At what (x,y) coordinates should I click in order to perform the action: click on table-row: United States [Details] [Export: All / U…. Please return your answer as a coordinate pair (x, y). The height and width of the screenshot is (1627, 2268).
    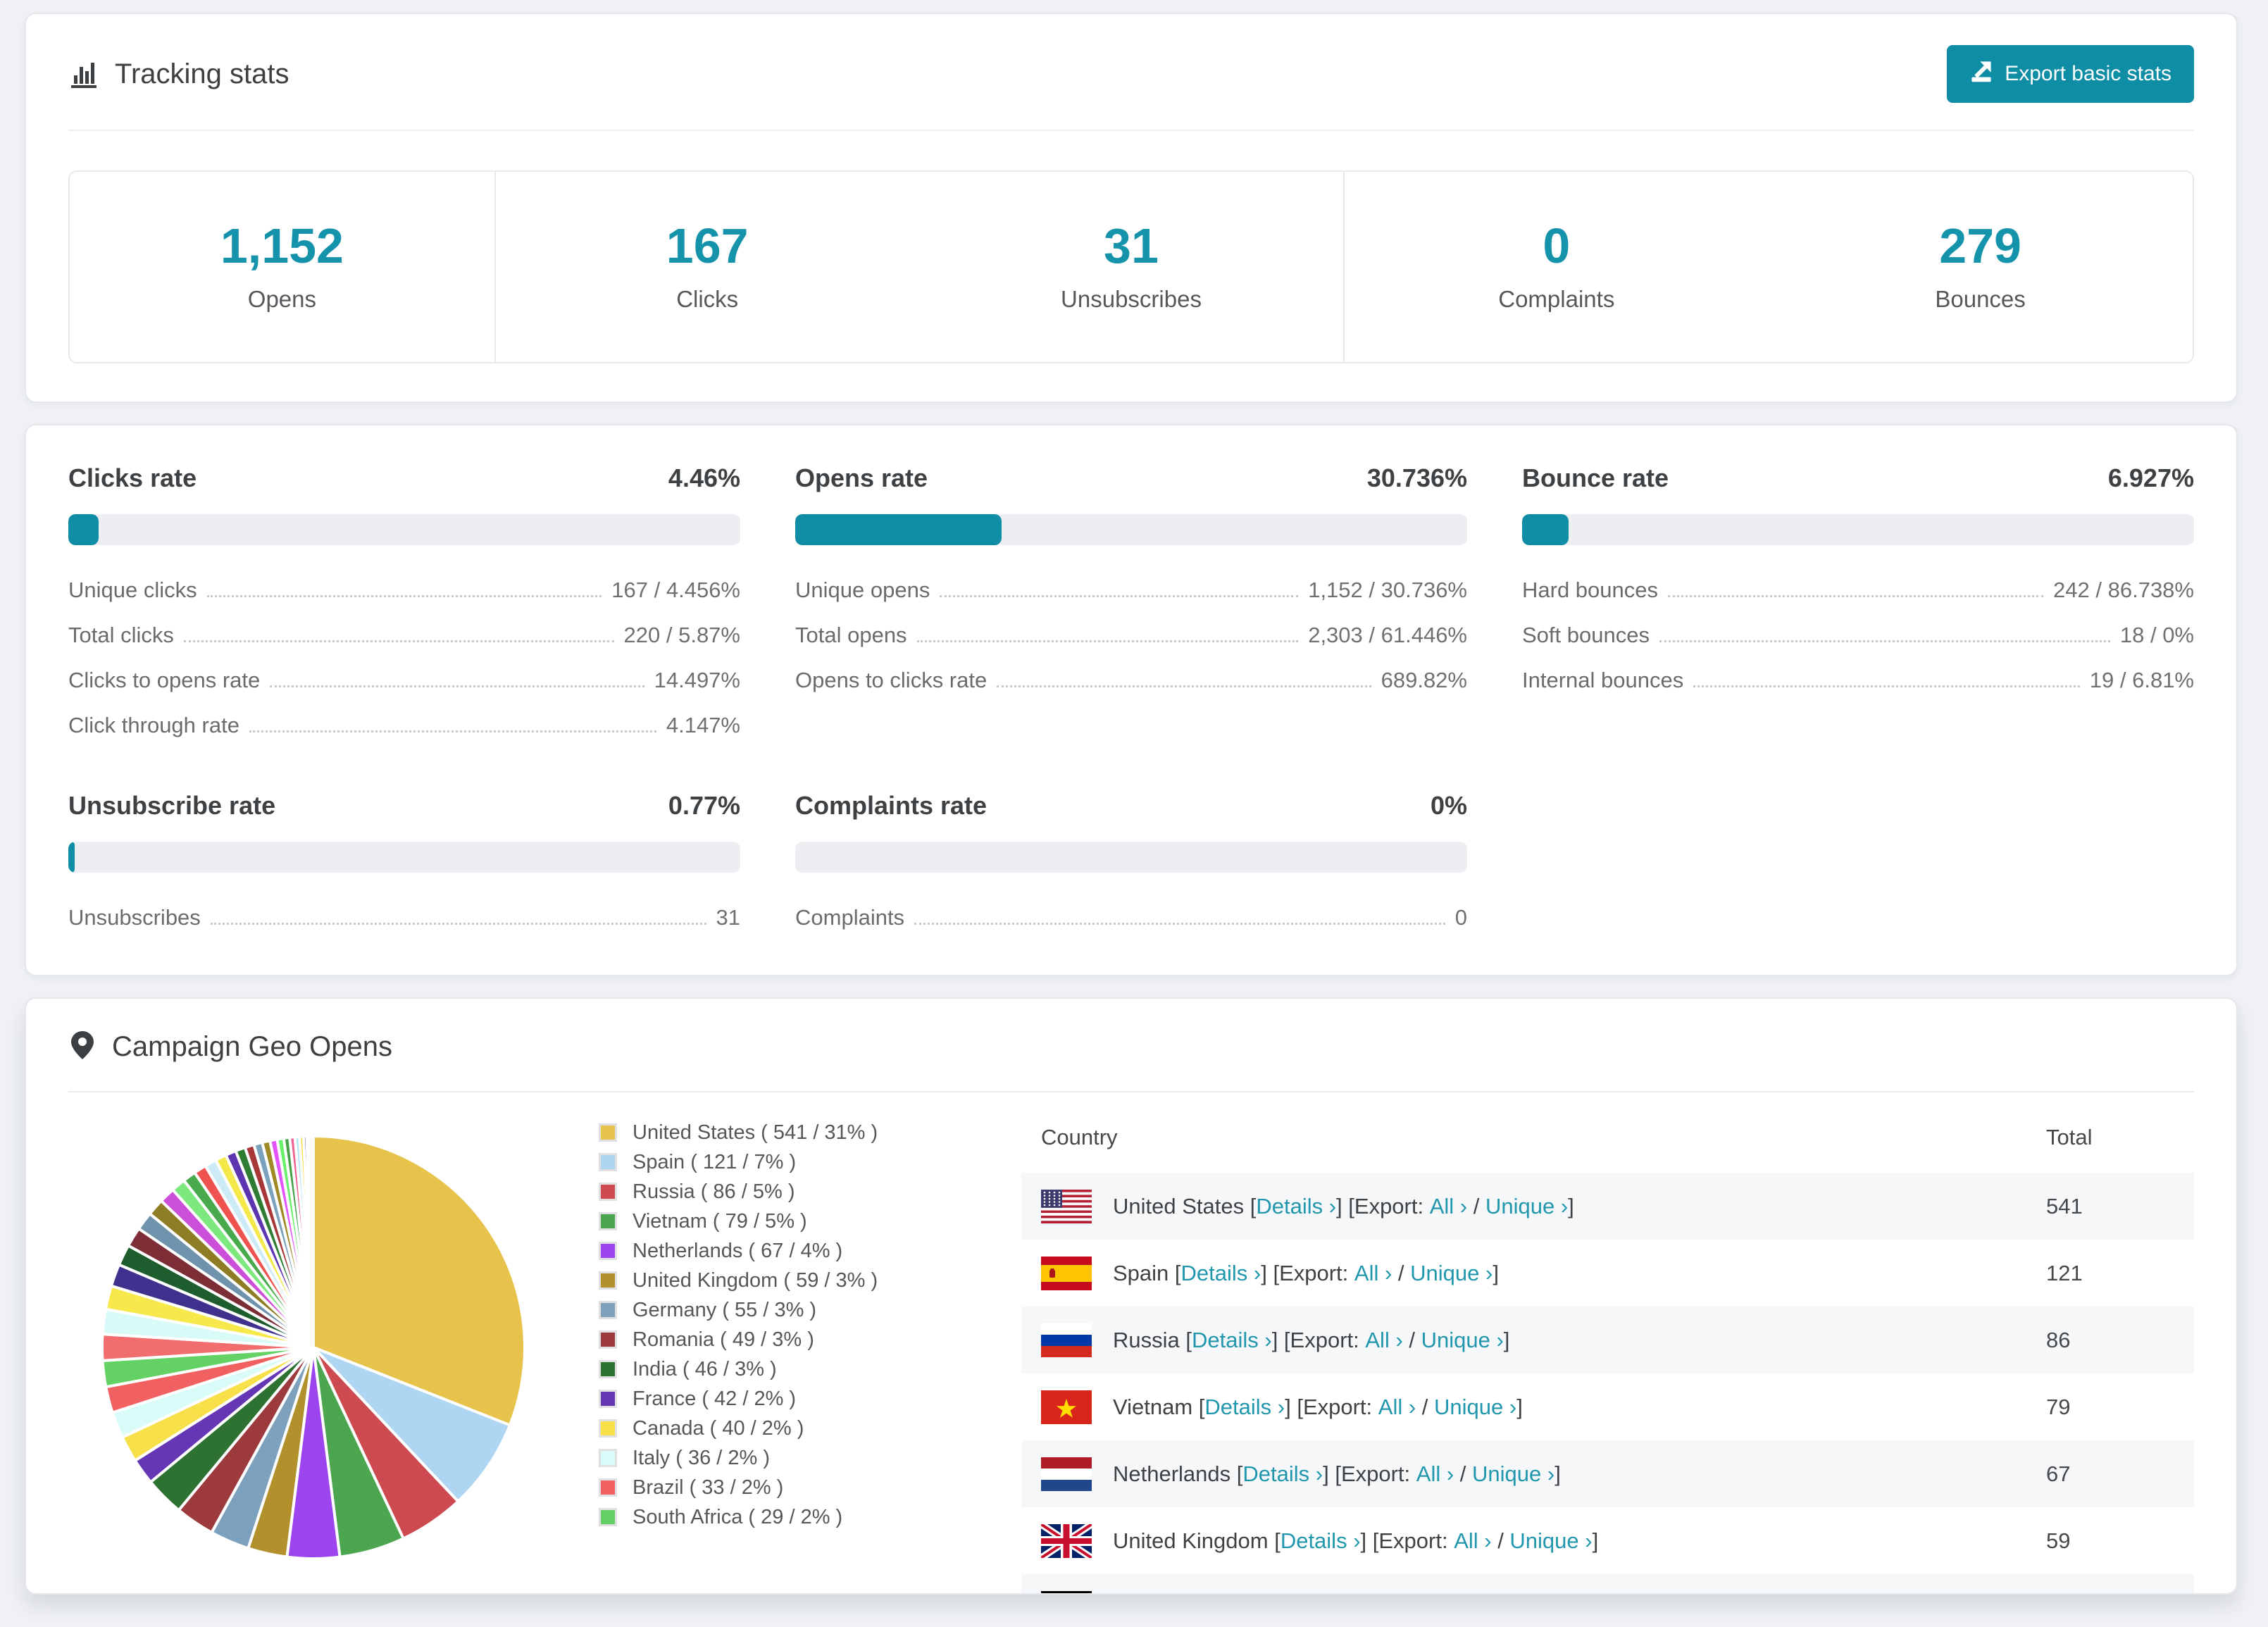
    Looking at the image, I should click on (1608, 1206).